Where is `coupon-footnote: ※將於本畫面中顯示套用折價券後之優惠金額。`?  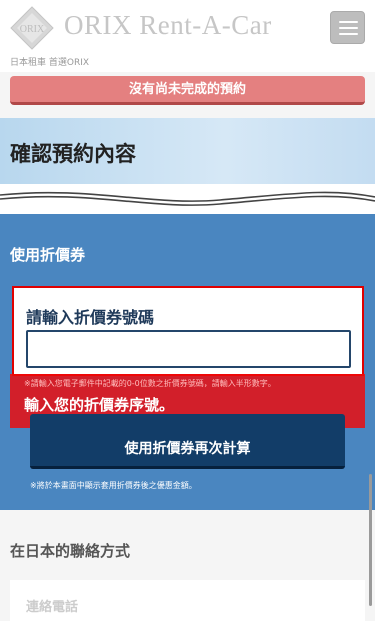 coupon-footnote: ※將於本畫面中顯示套用折價券後之優惠金額。 is located at coordinates (113, 485).